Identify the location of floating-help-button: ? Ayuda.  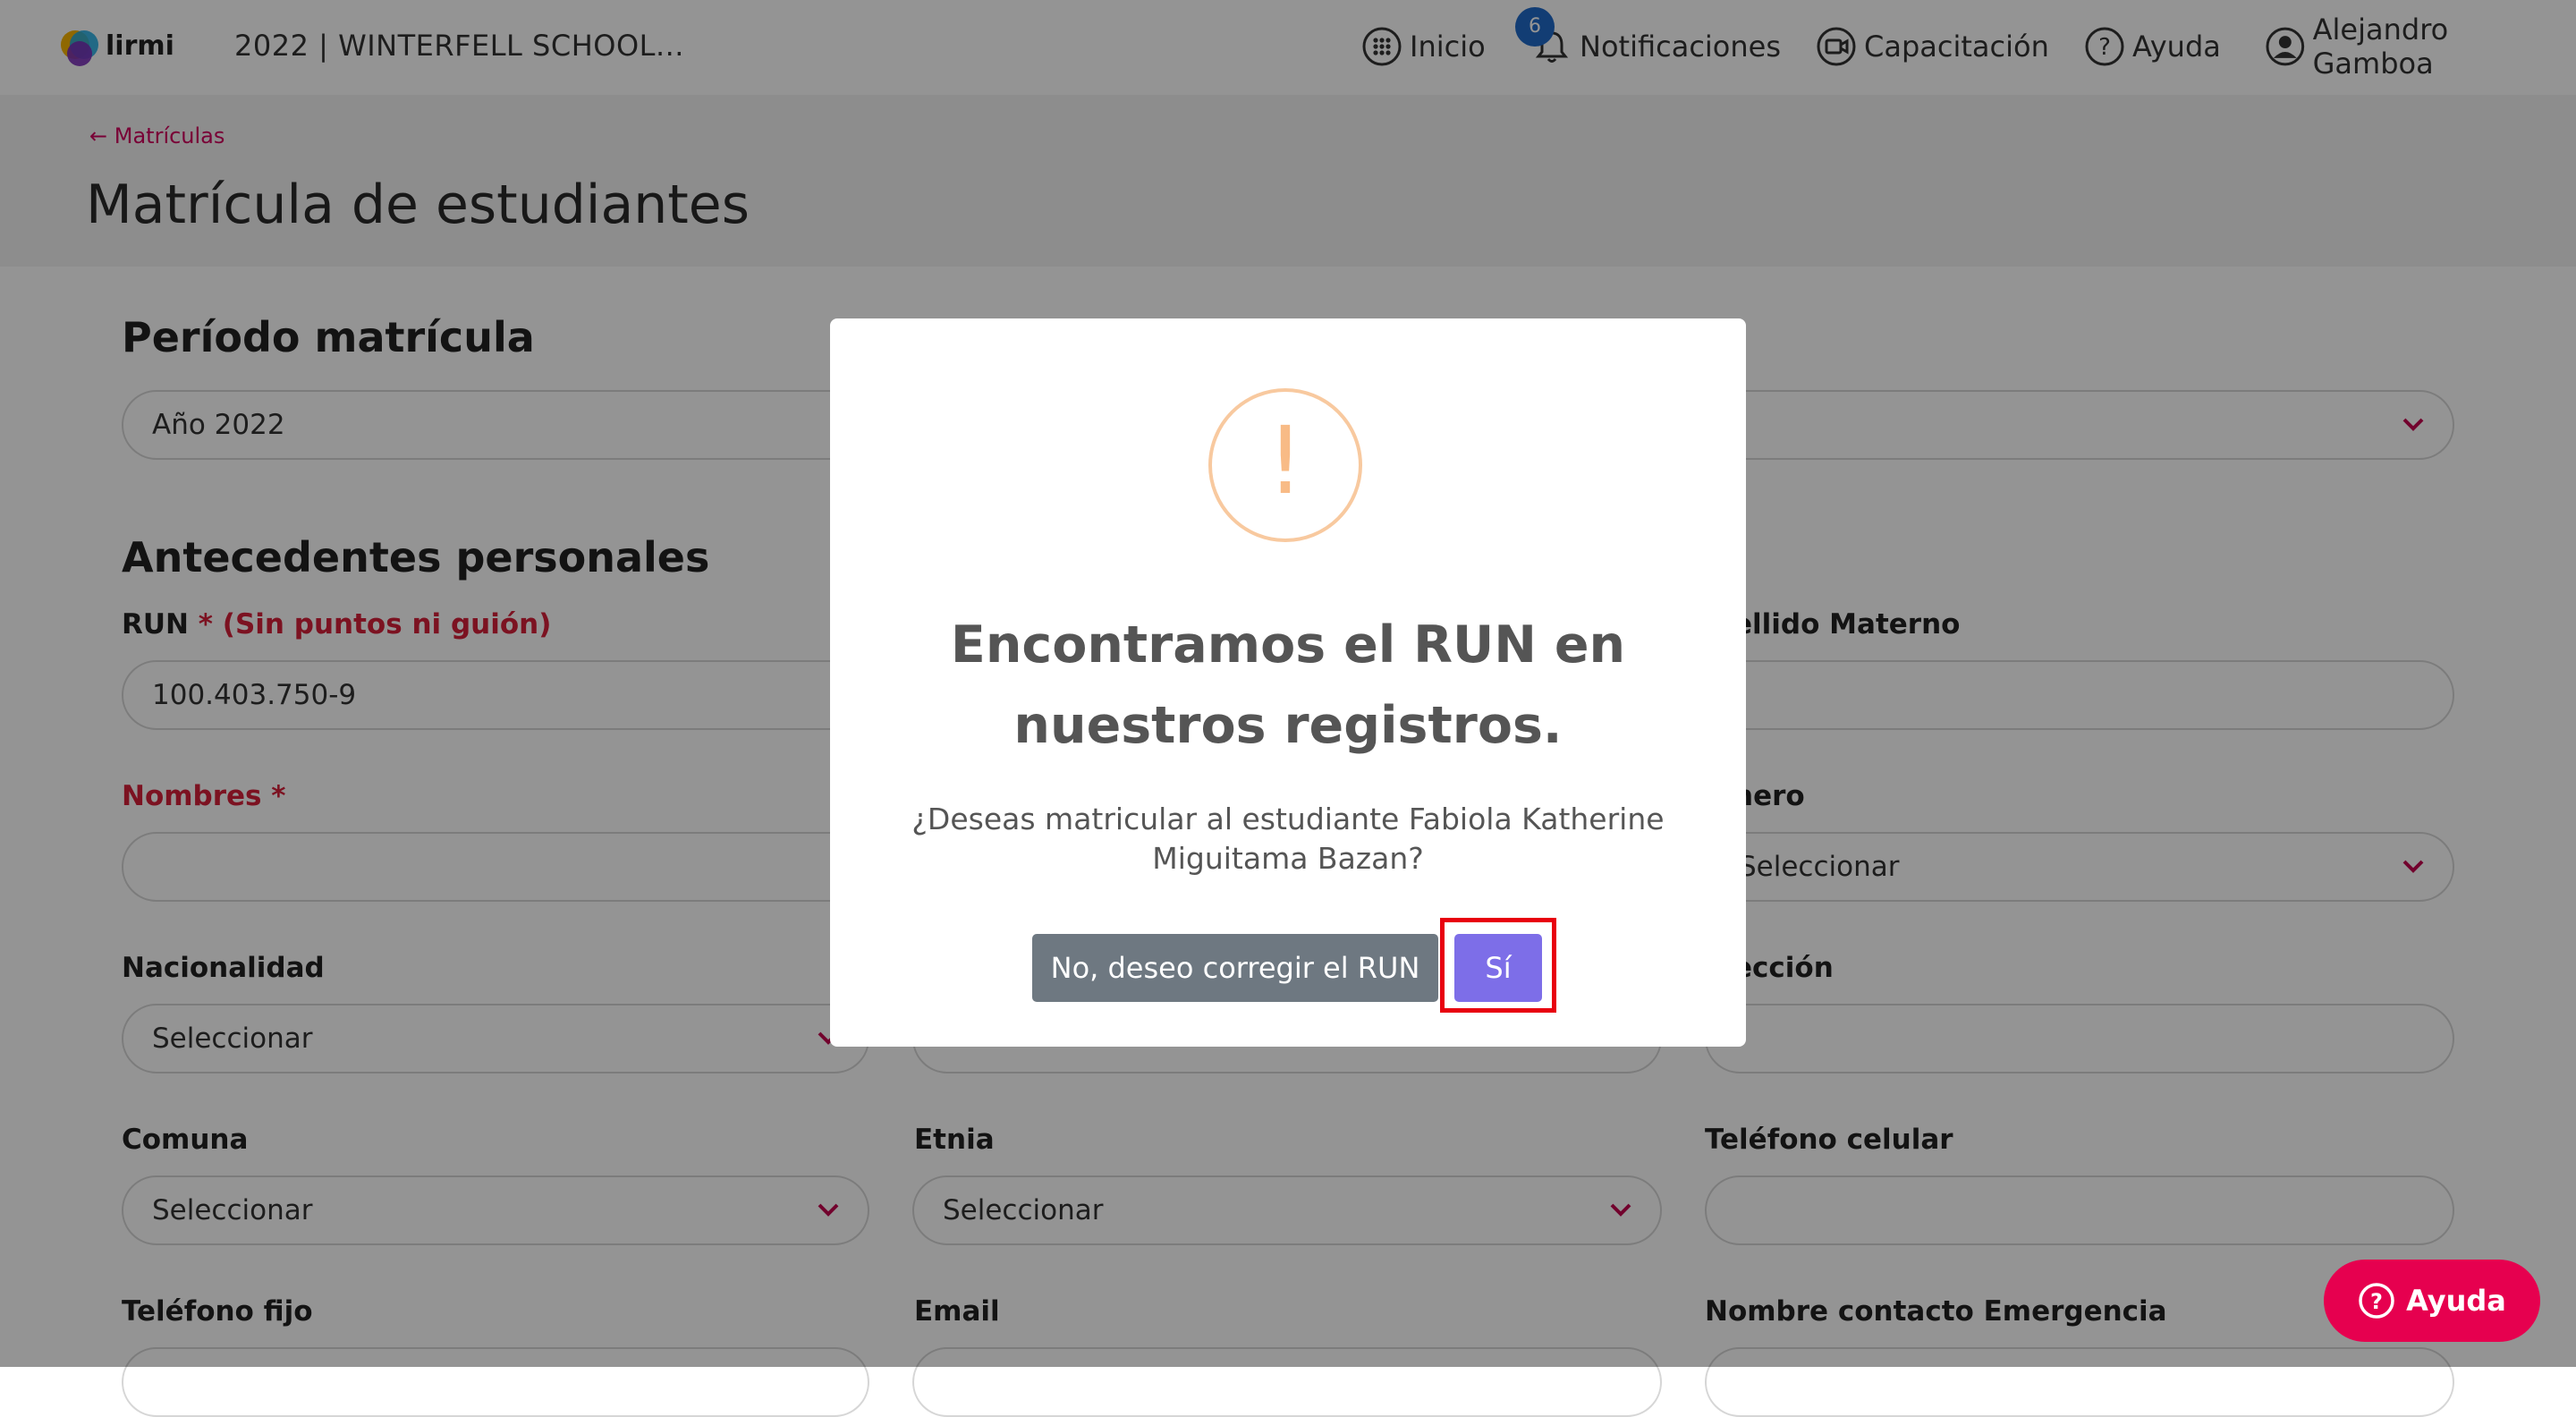
(2432, 1301).